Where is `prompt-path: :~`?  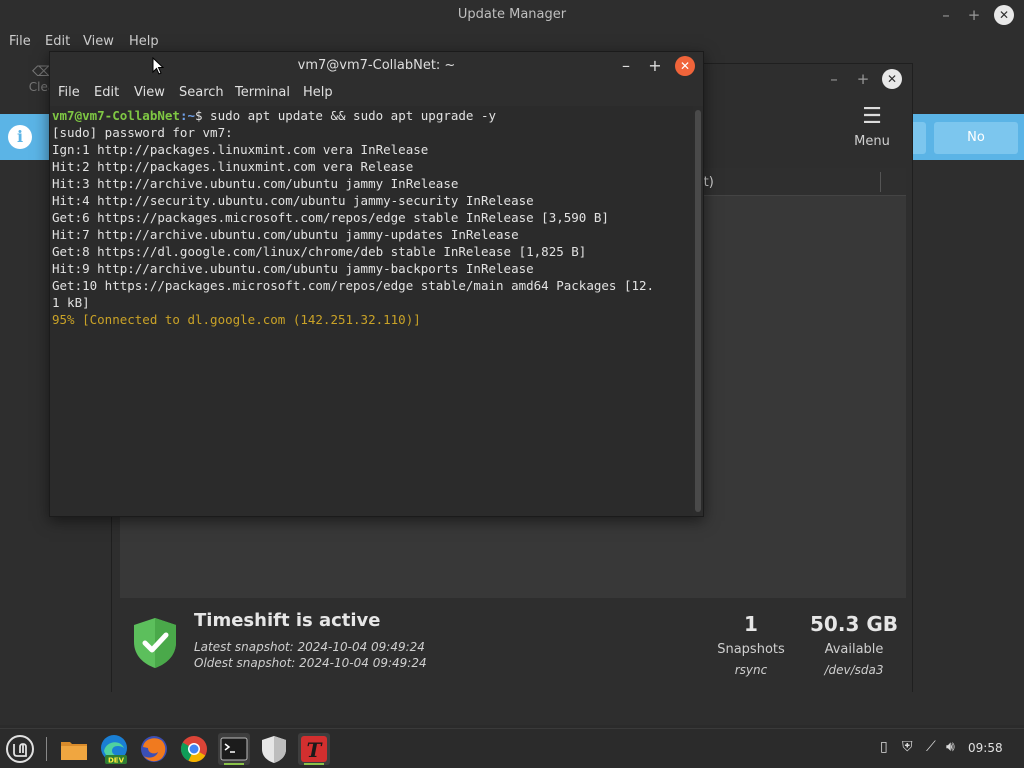 prompt-path: :~ is located at coordinates (187, 115).